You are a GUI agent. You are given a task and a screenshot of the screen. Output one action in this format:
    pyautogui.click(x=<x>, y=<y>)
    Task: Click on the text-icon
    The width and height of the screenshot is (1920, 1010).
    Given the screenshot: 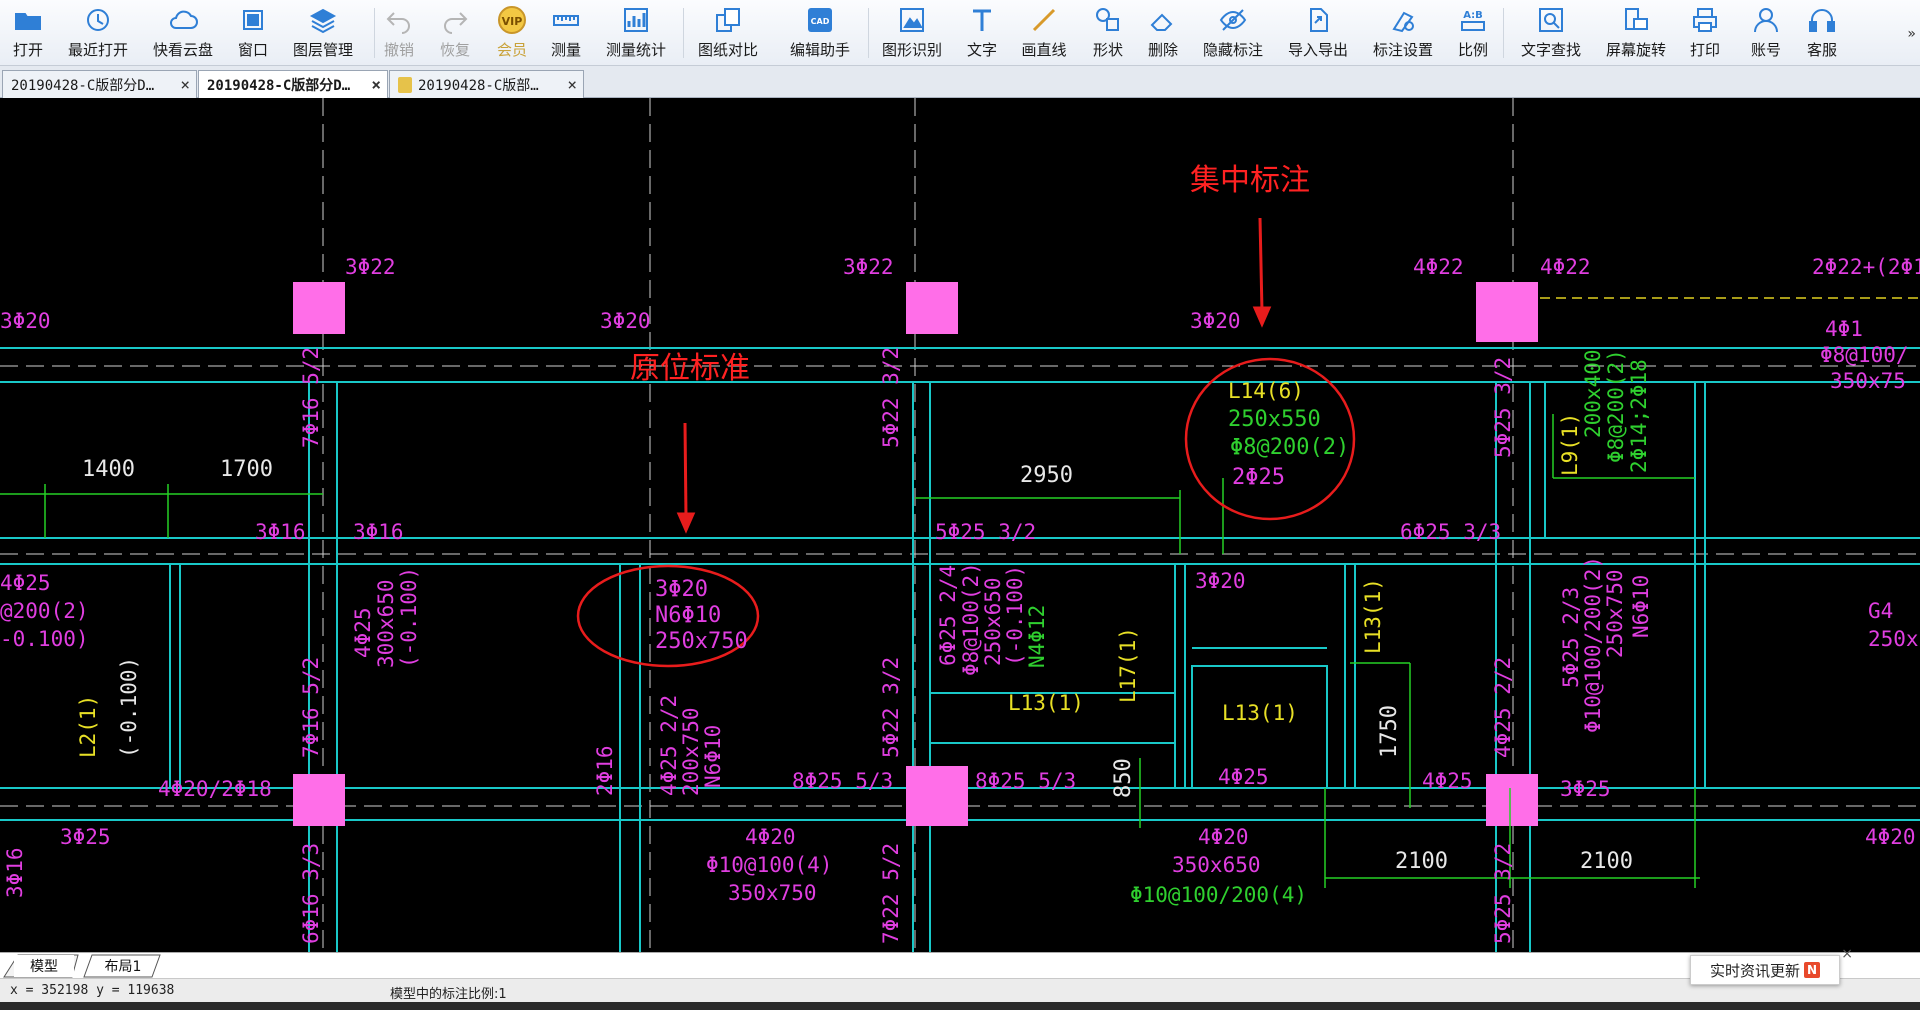 What is the action you would take?
    pyautogui.click(x=982, y=20)
    